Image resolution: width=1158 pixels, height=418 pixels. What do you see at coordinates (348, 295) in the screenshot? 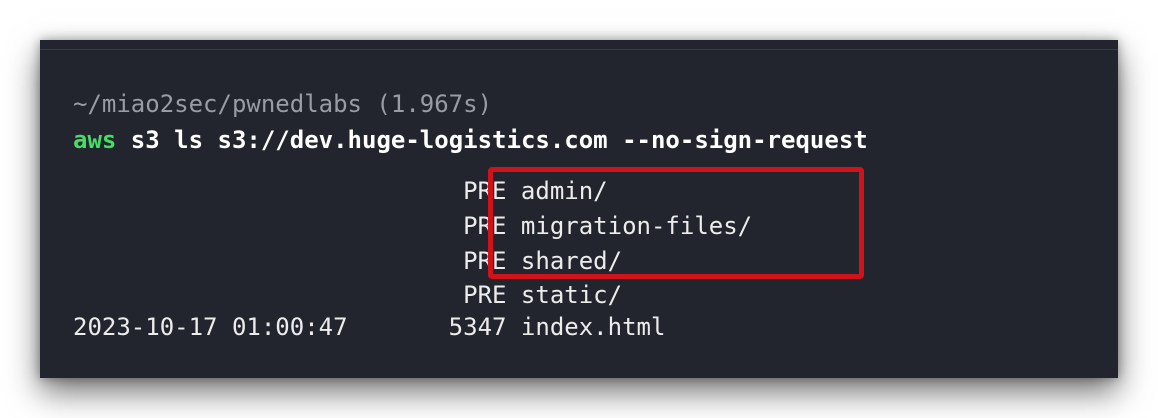
I see `output-line: PRE static/` at bounding box center [348, 295].